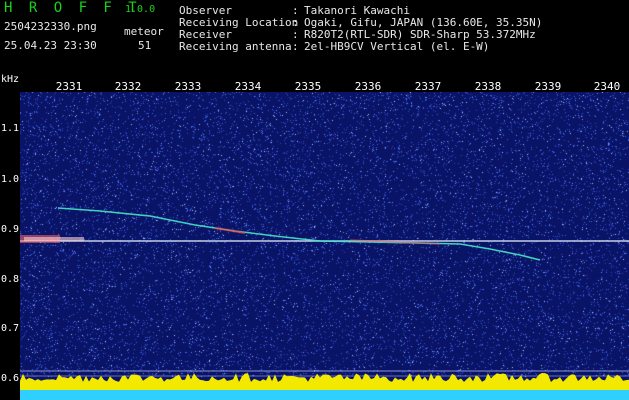  Describe the element at coordinates (10, 378) in the screenshot. I see `frequency-tick-label: 0.6` at that location.